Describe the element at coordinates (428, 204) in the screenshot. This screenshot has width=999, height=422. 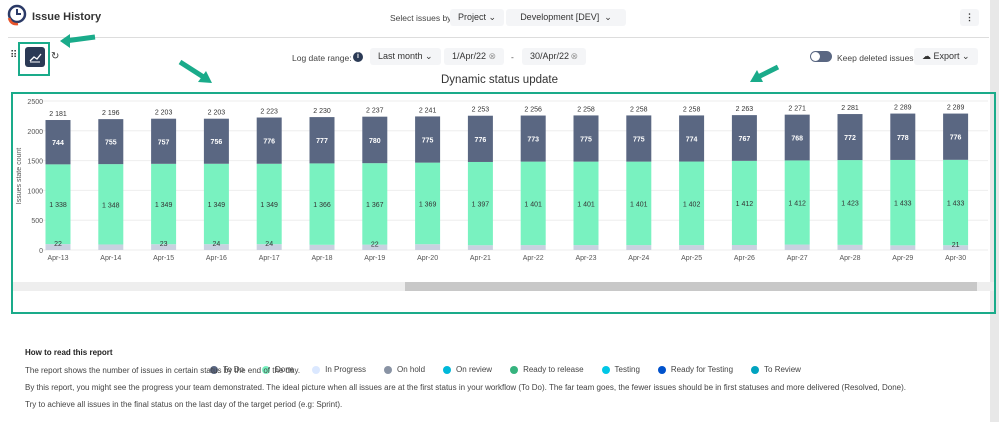
I see `bar-label-done: 1 369` at that location.